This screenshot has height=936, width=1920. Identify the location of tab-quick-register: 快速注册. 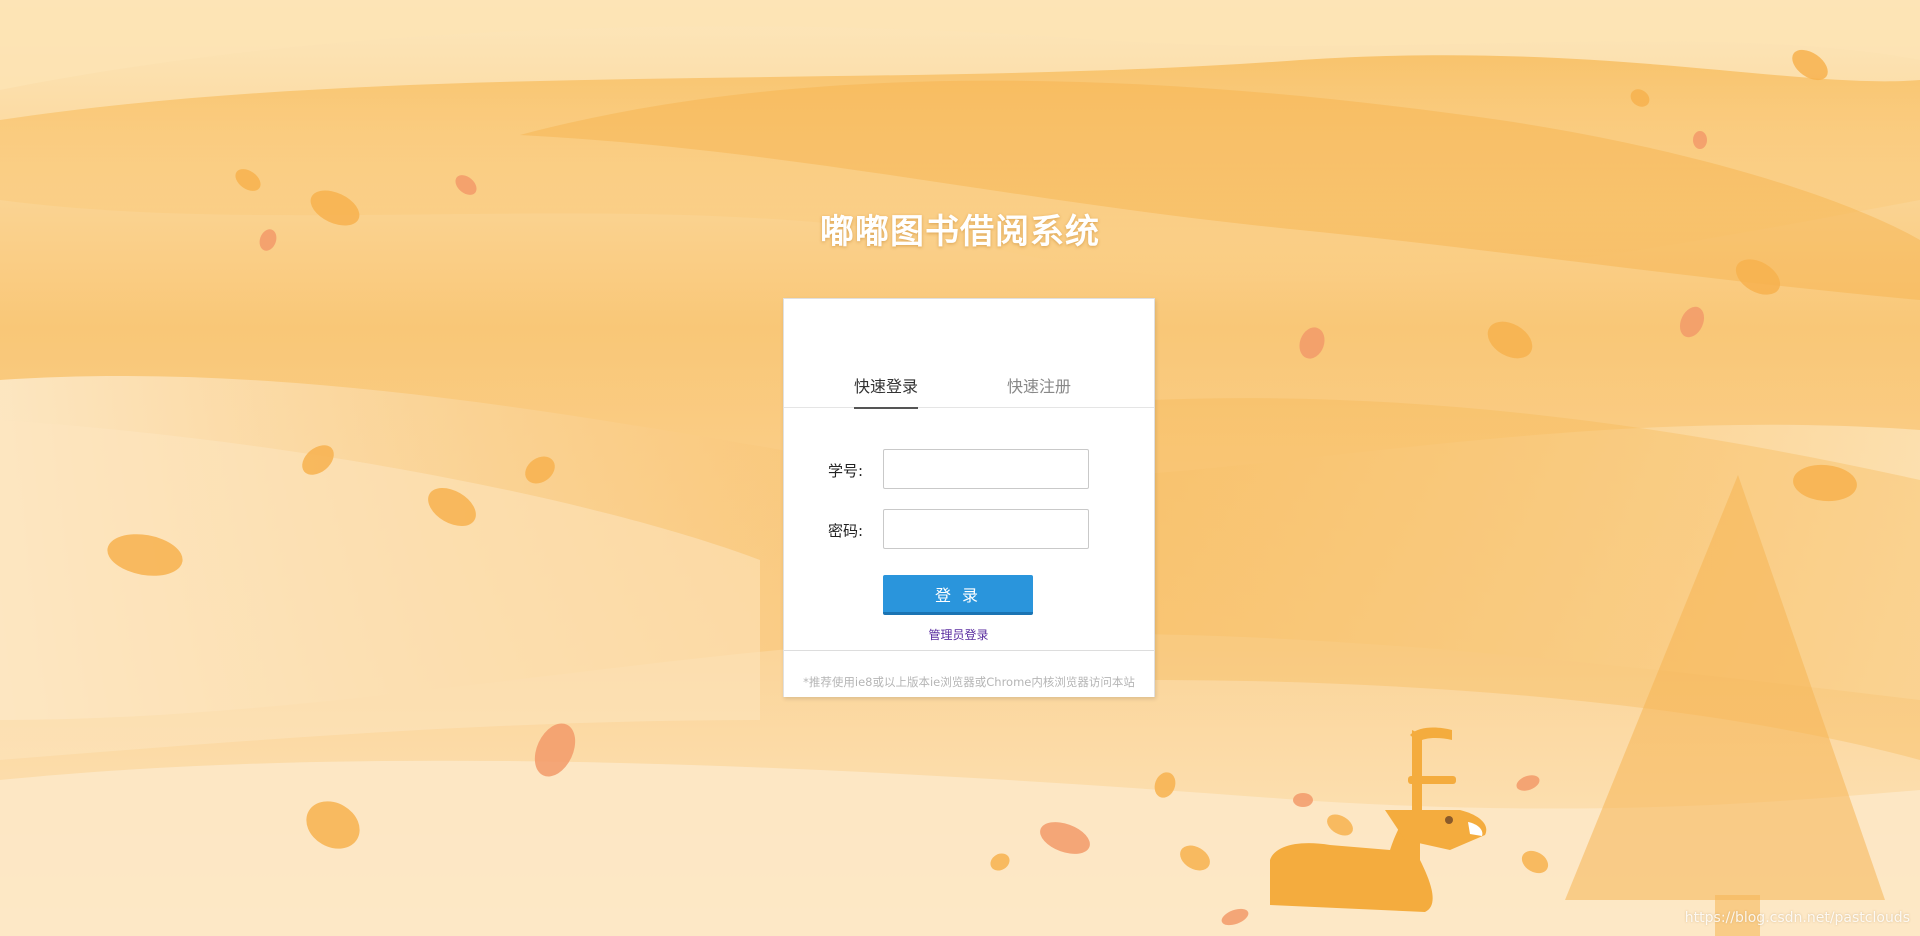
(1039, 392).